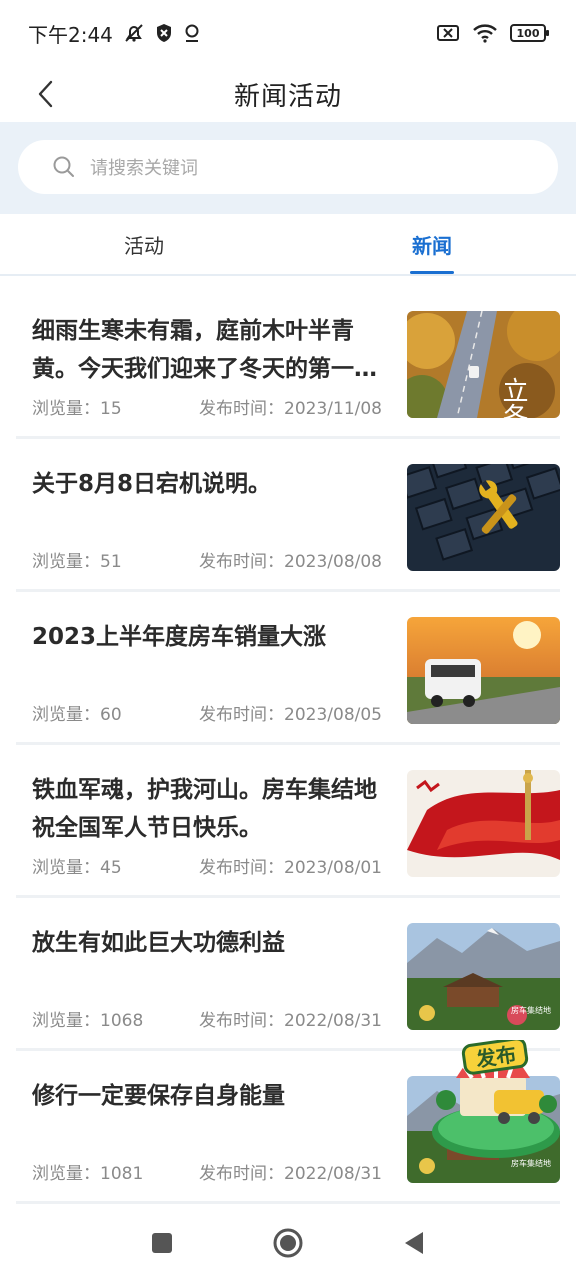  I want to click on news-meta: 浏览量：45 发布时间：2023/08/01, so click(207, 865).